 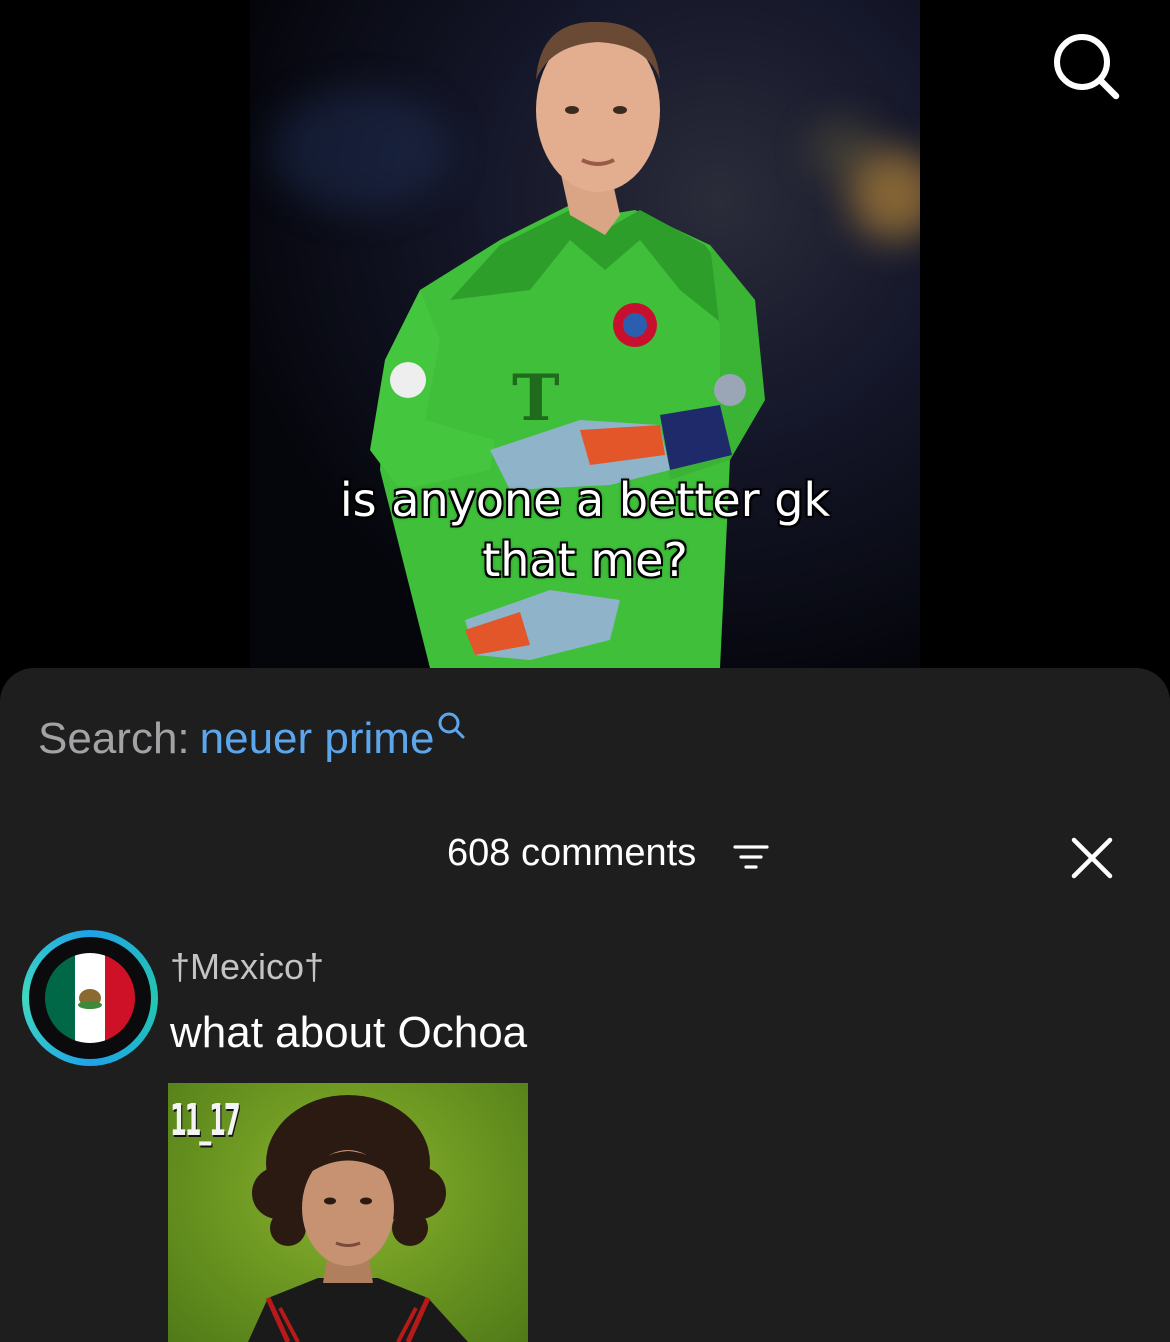 I want to click on mexico-flag-avatar, so click(x=90, y=998).